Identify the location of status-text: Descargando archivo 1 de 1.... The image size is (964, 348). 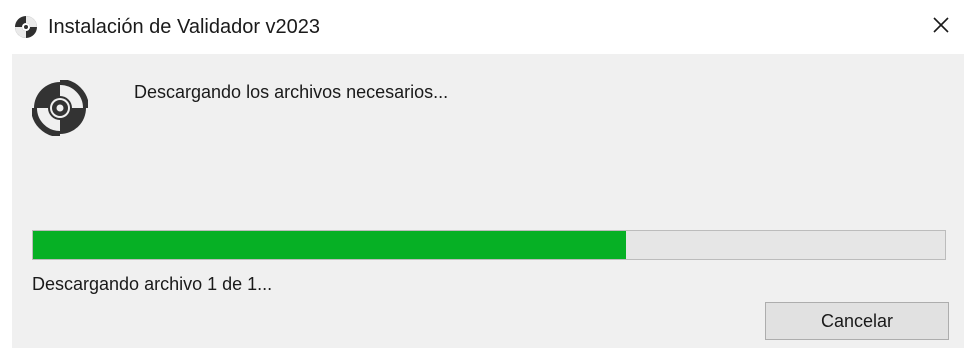
(152, 284).